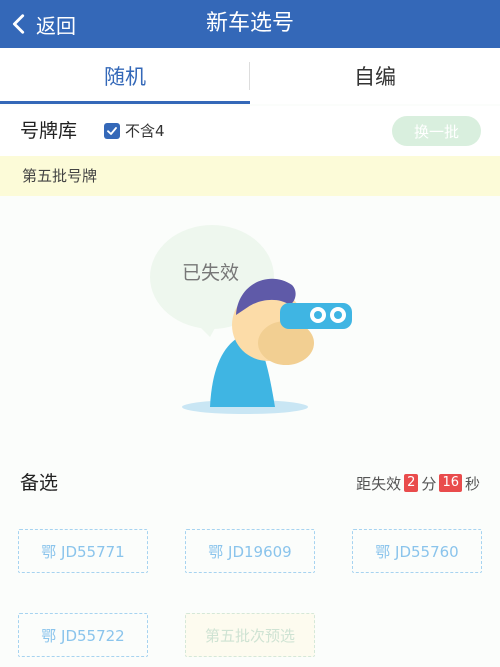  I want to click on exclude-four-checkbox: 不含4, so click(134, 130).